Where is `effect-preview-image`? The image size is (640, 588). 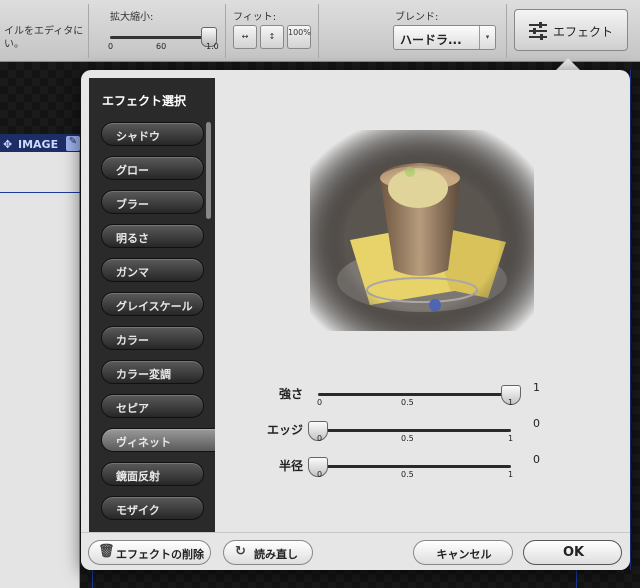
effect-preview-image is located at coordinates (422, 230).